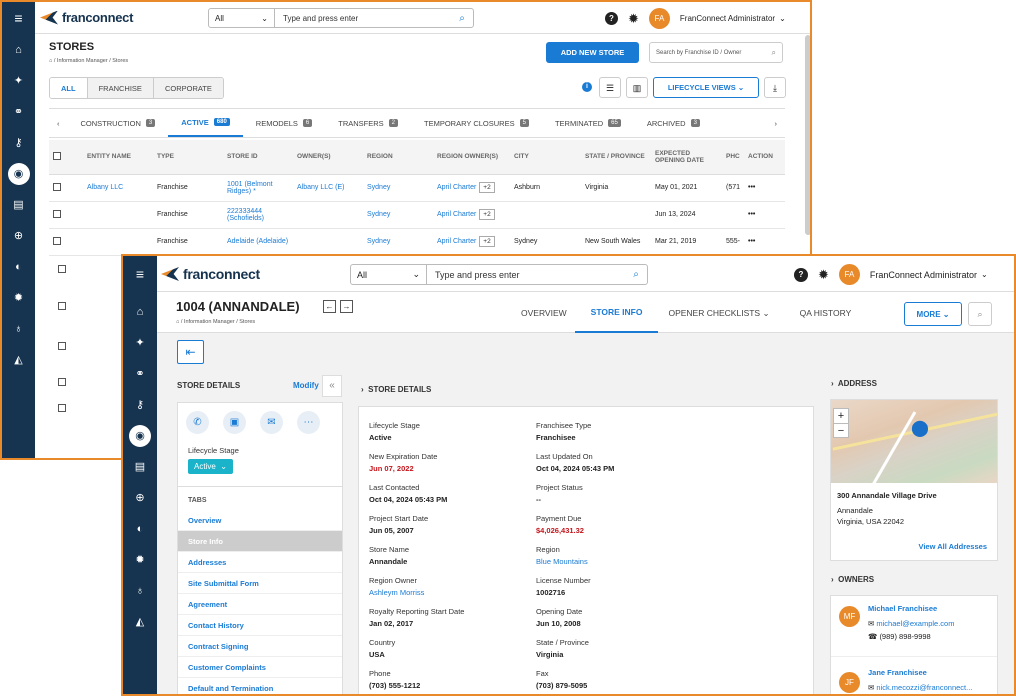 The height and width of the screenshot is (696, 1016). What do you see at coordinates (476, 123) in the screenshot?
I see `tab-temporary-closures: TEMPORARY CLOSURES 5` at bounding box center [476, 123].